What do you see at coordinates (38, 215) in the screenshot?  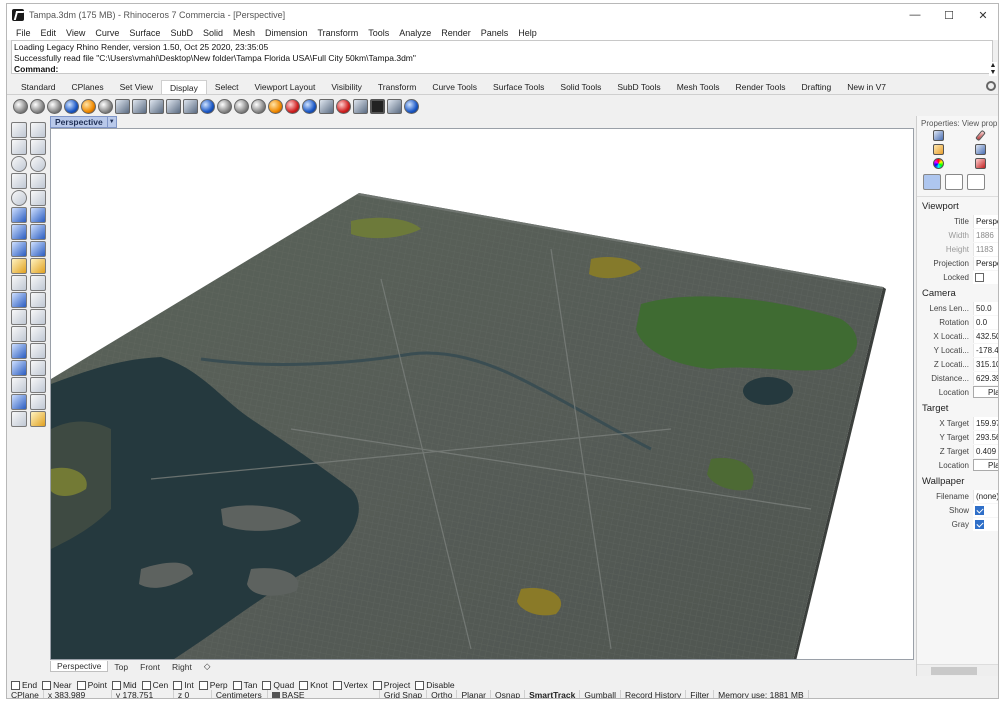 I see `loft-icon` at bounding box center [38, 215].